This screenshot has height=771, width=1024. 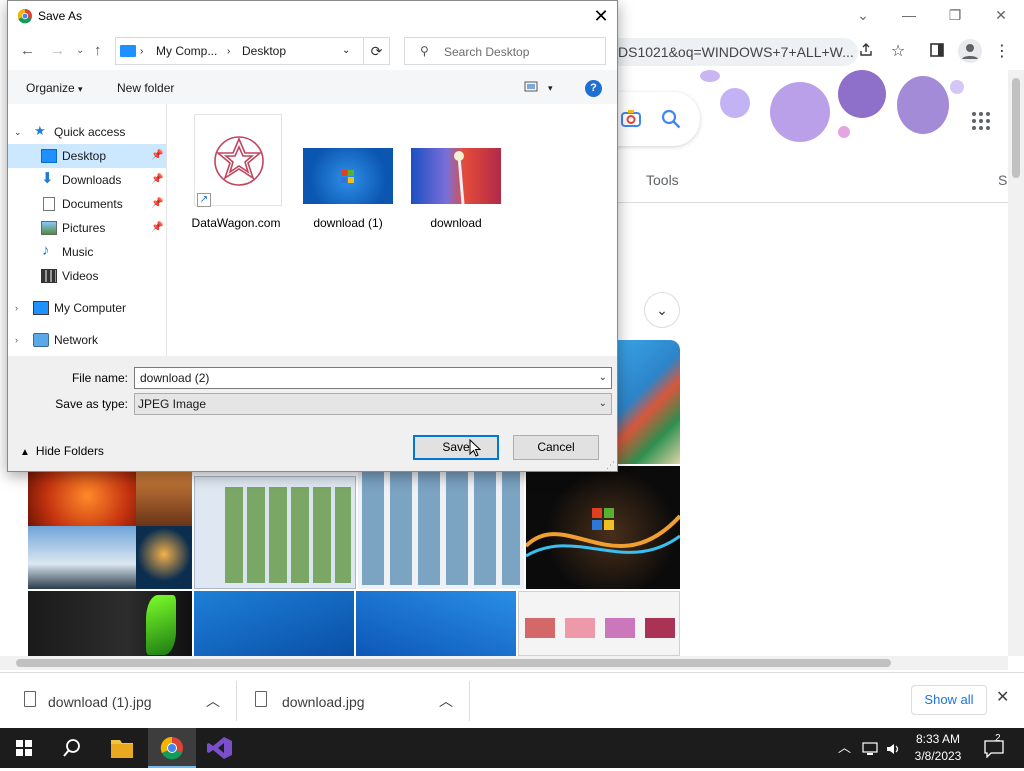 I want to click on help-icon: ?, so click(x=593, y=88).